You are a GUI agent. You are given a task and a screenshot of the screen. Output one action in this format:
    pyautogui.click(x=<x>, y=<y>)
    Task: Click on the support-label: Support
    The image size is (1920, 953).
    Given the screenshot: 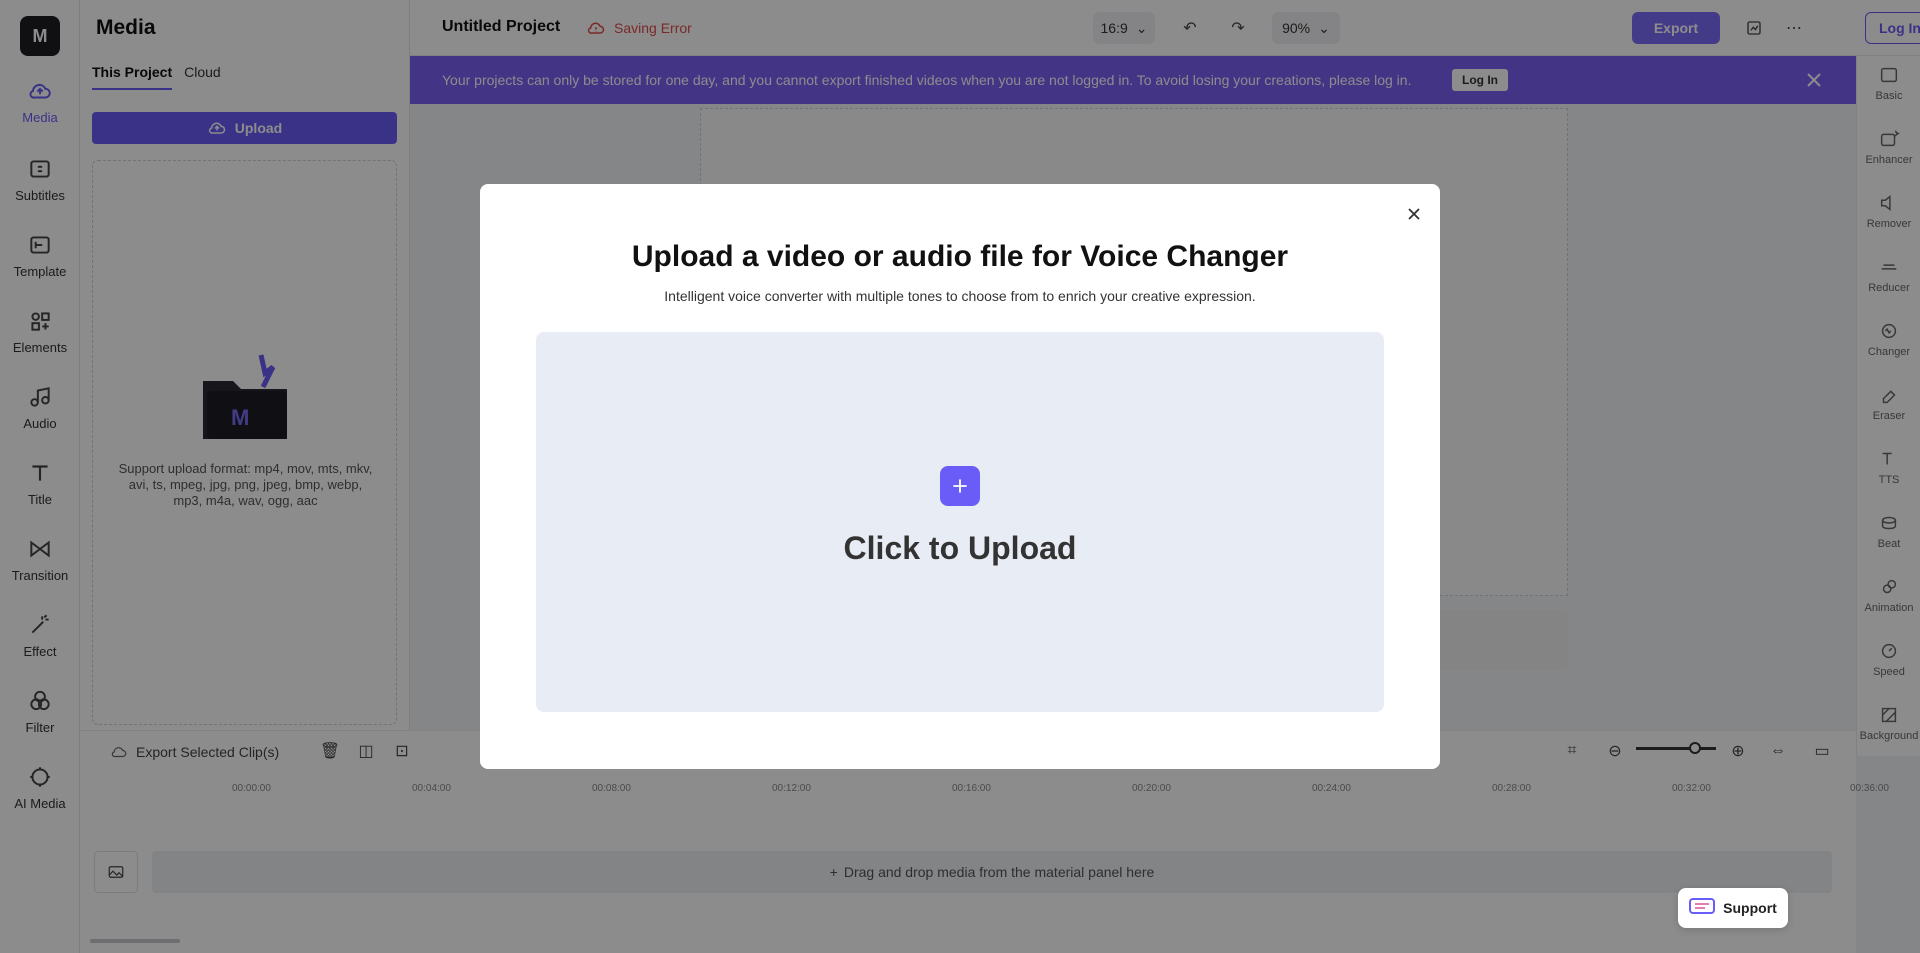 What is the action you would take?
    pyautogui.click(x=1750, y=908)
    